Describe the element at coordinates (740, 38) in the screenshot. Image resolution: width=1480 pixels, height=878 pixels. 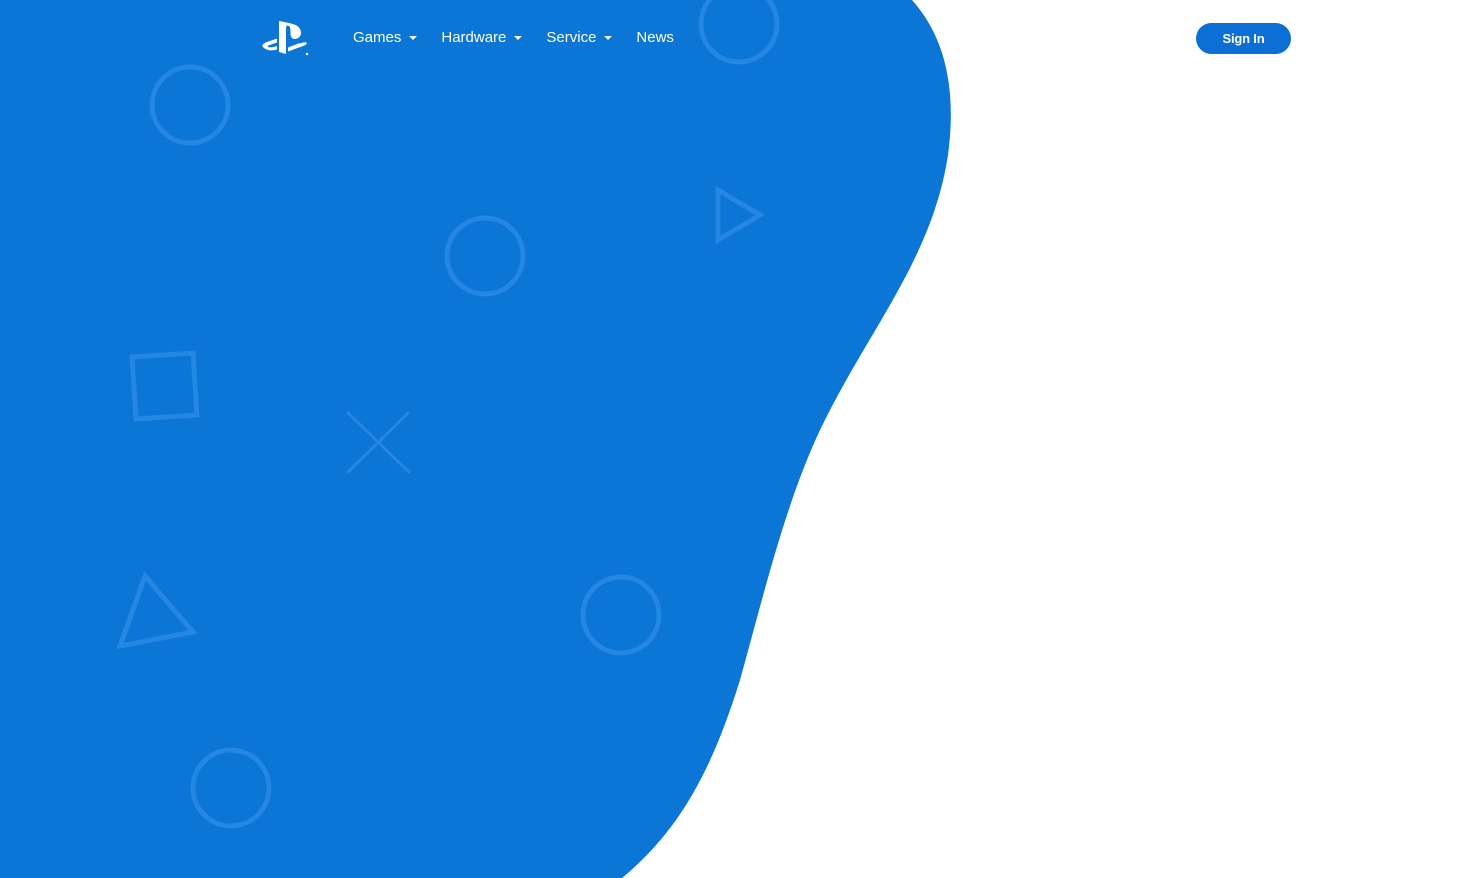
I see `top-navbar: Games Hardware Service News Sign In` at that location.